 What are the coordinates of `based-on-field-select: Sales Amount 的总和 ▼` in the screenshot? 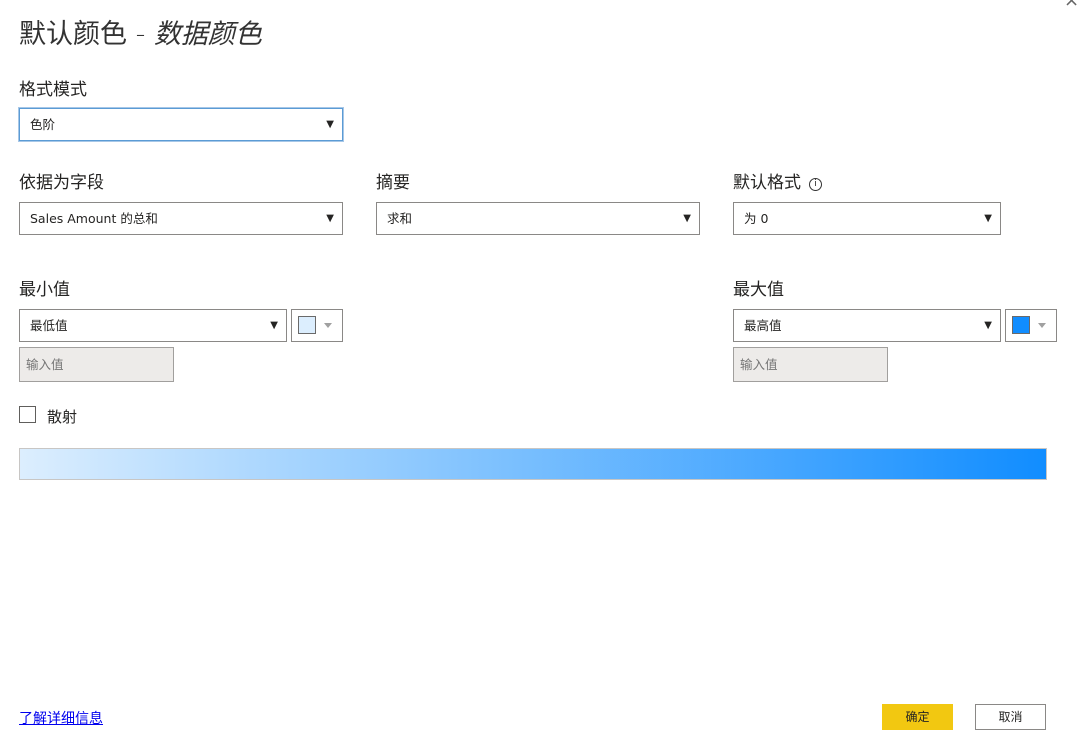 It's located at (181, 218).